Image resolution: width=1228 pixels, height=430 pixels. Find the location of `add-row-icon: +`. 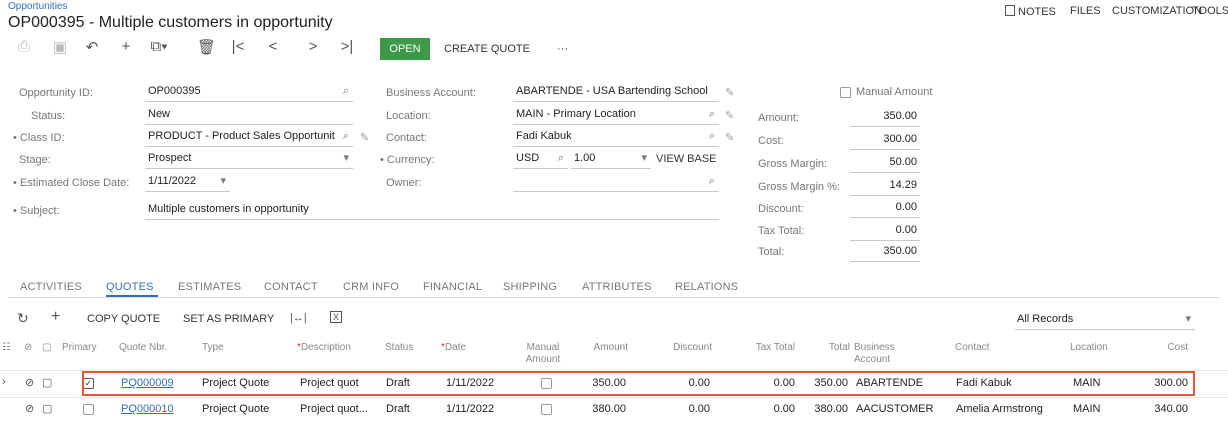

add-row-icon: + is located at coordinates (55, 317).